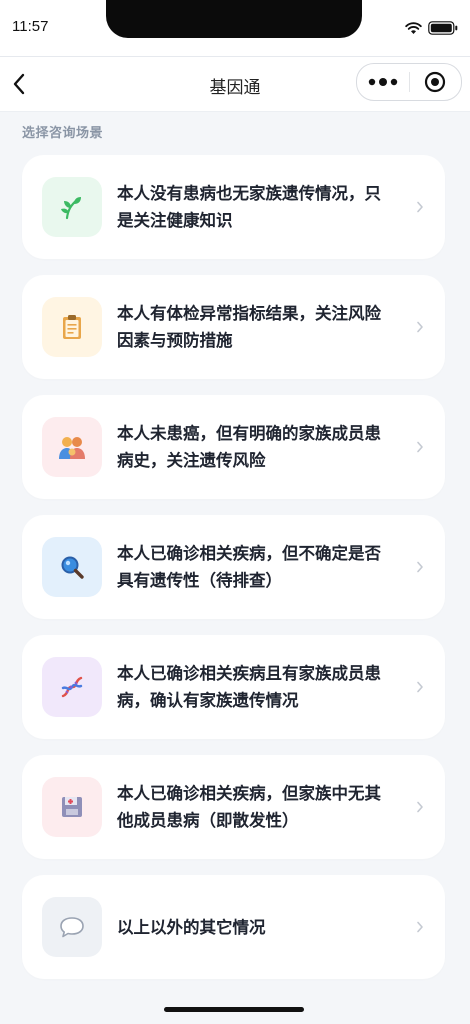 This screenshot has height=1024, width=470. What do you see at coordinates (249, 447) in the screenshot?
I see `scenario-text: 本人未患癌，但有明确的家族成员患病史，关注遗传风险` at bounding box center [249, 447].